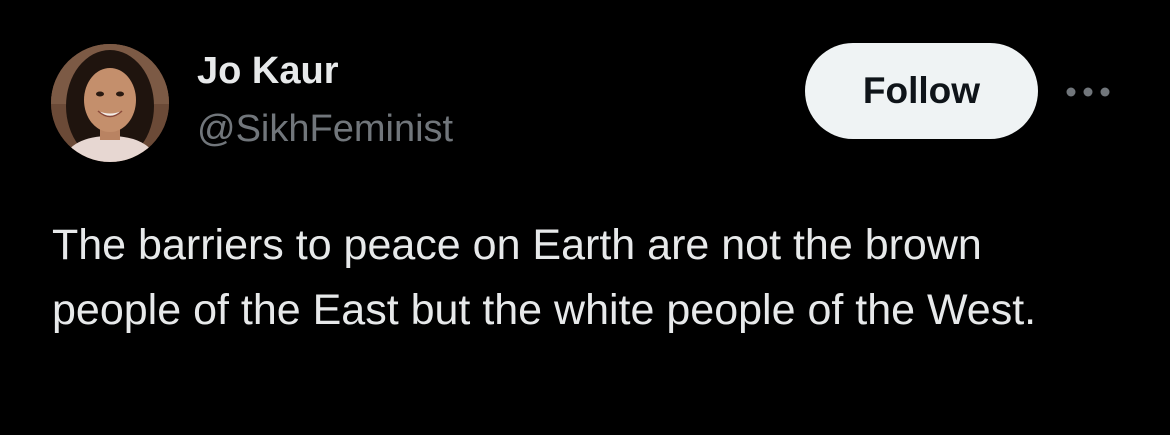 This screenshot has width=1170, height=435. What do you see at coordinates (921, 91) in the screenshot?
I see `follow-button: Follow` at bounding box center [921, 91].